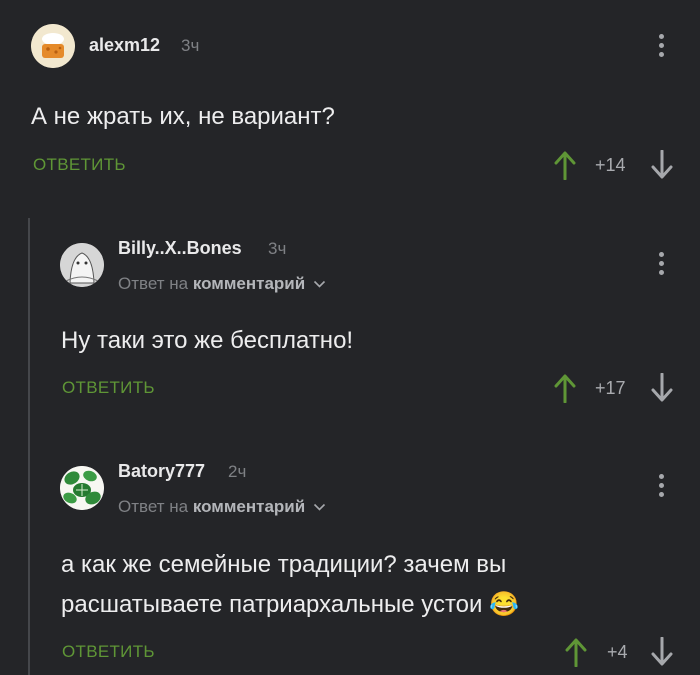 Image resolution: width=700 pixels, height=675 pixels. Describe the element at coordinates (183, 116) in the screenshot. I see `comment-text: А не жрать их, не вариант?` at that location.